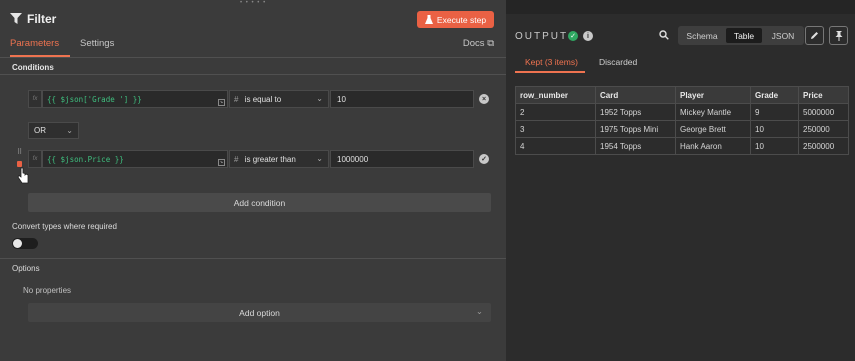  I want to click on table-cell: 5000000, so click(823, 112).